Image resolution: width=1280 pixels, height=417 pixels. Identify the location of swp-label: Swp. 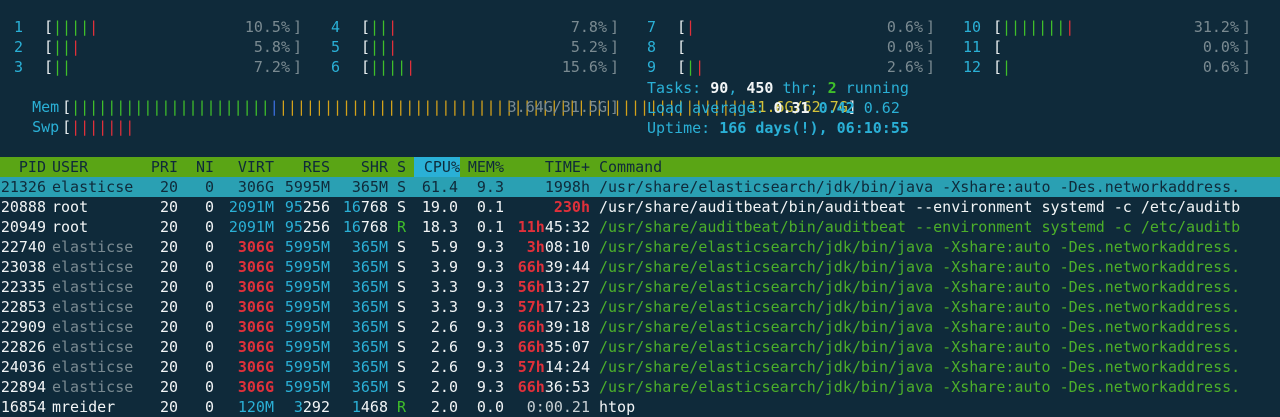
(46, 127).